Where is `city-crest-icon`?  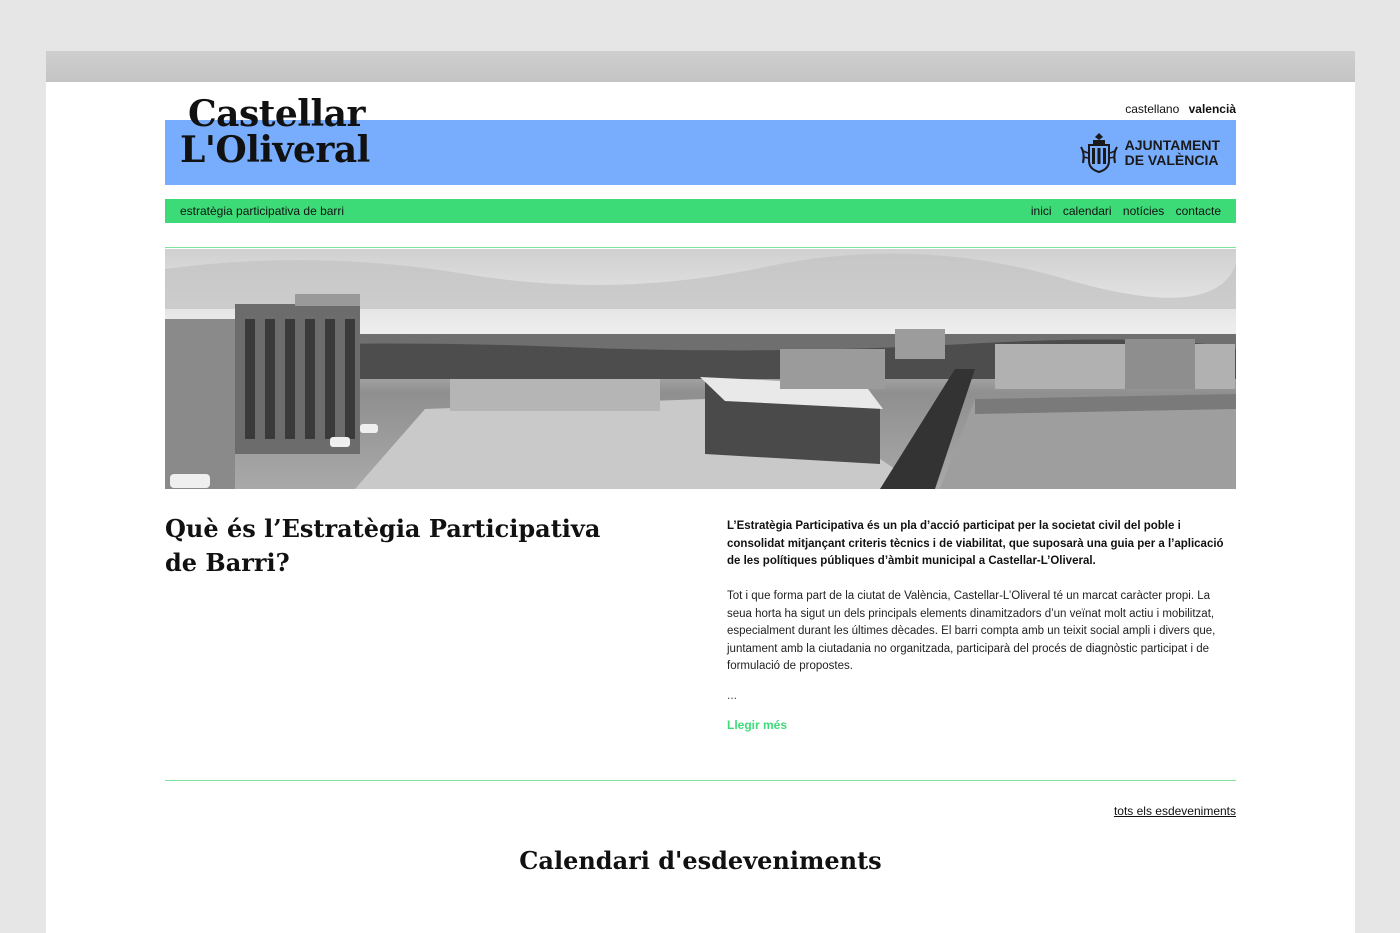 city-crest-icon is located at coordinates (1098, 153).